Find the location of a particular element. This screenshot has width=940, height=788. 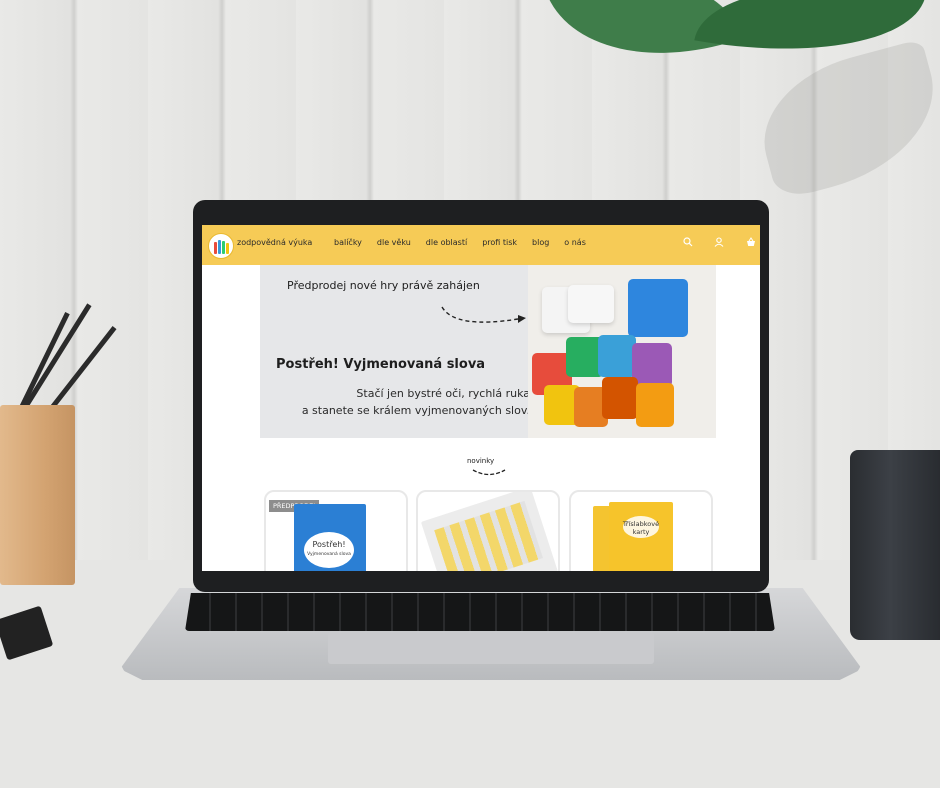

laptop-keyboard is located at coordinates (480, 612).